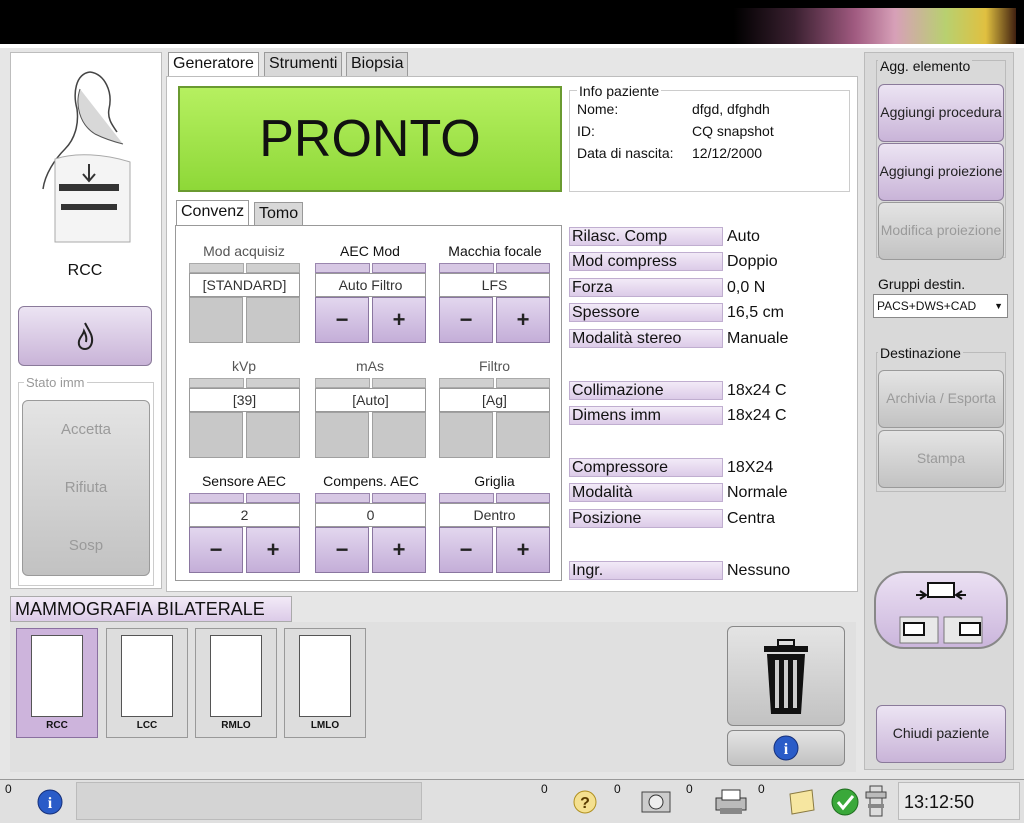 The height and width of the screenshot is (823, 1024). Describe the element at coordinates (466, 550) in the screenshot. I see `griglia-minus-button: −` at that location.